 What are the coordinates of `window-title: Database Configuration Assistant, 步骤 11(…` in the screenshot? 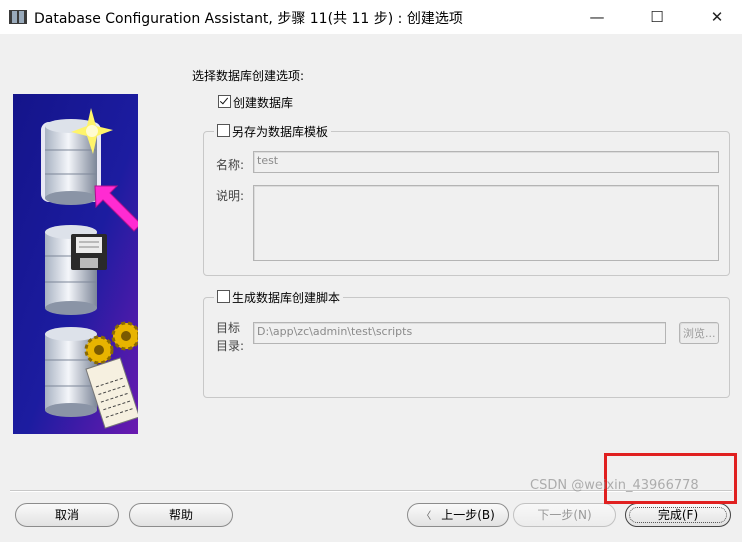 It's located at (248, 19).